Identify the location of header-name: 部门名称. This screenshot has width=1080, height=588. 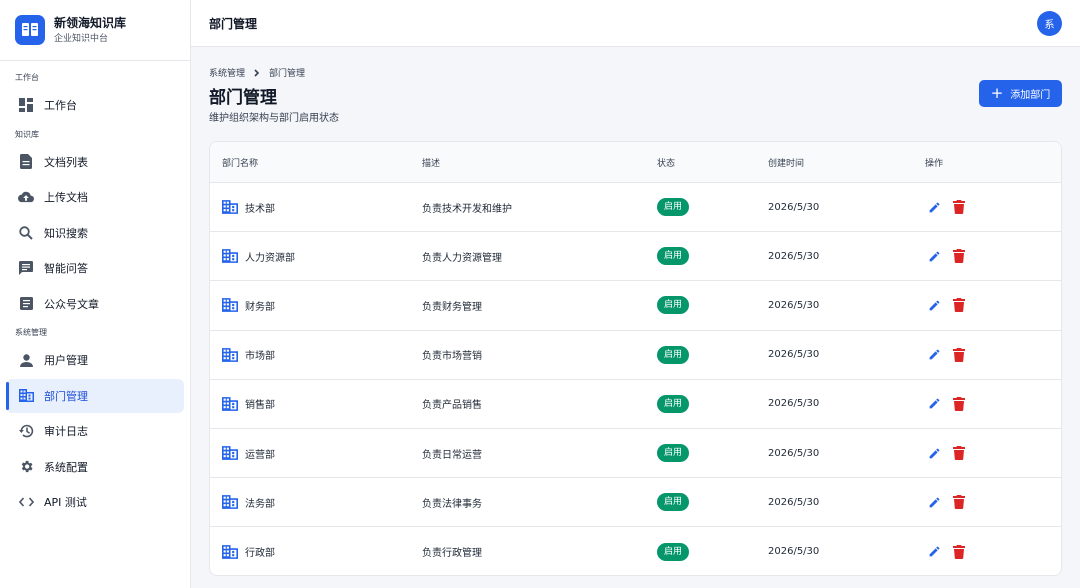
(240, 163).